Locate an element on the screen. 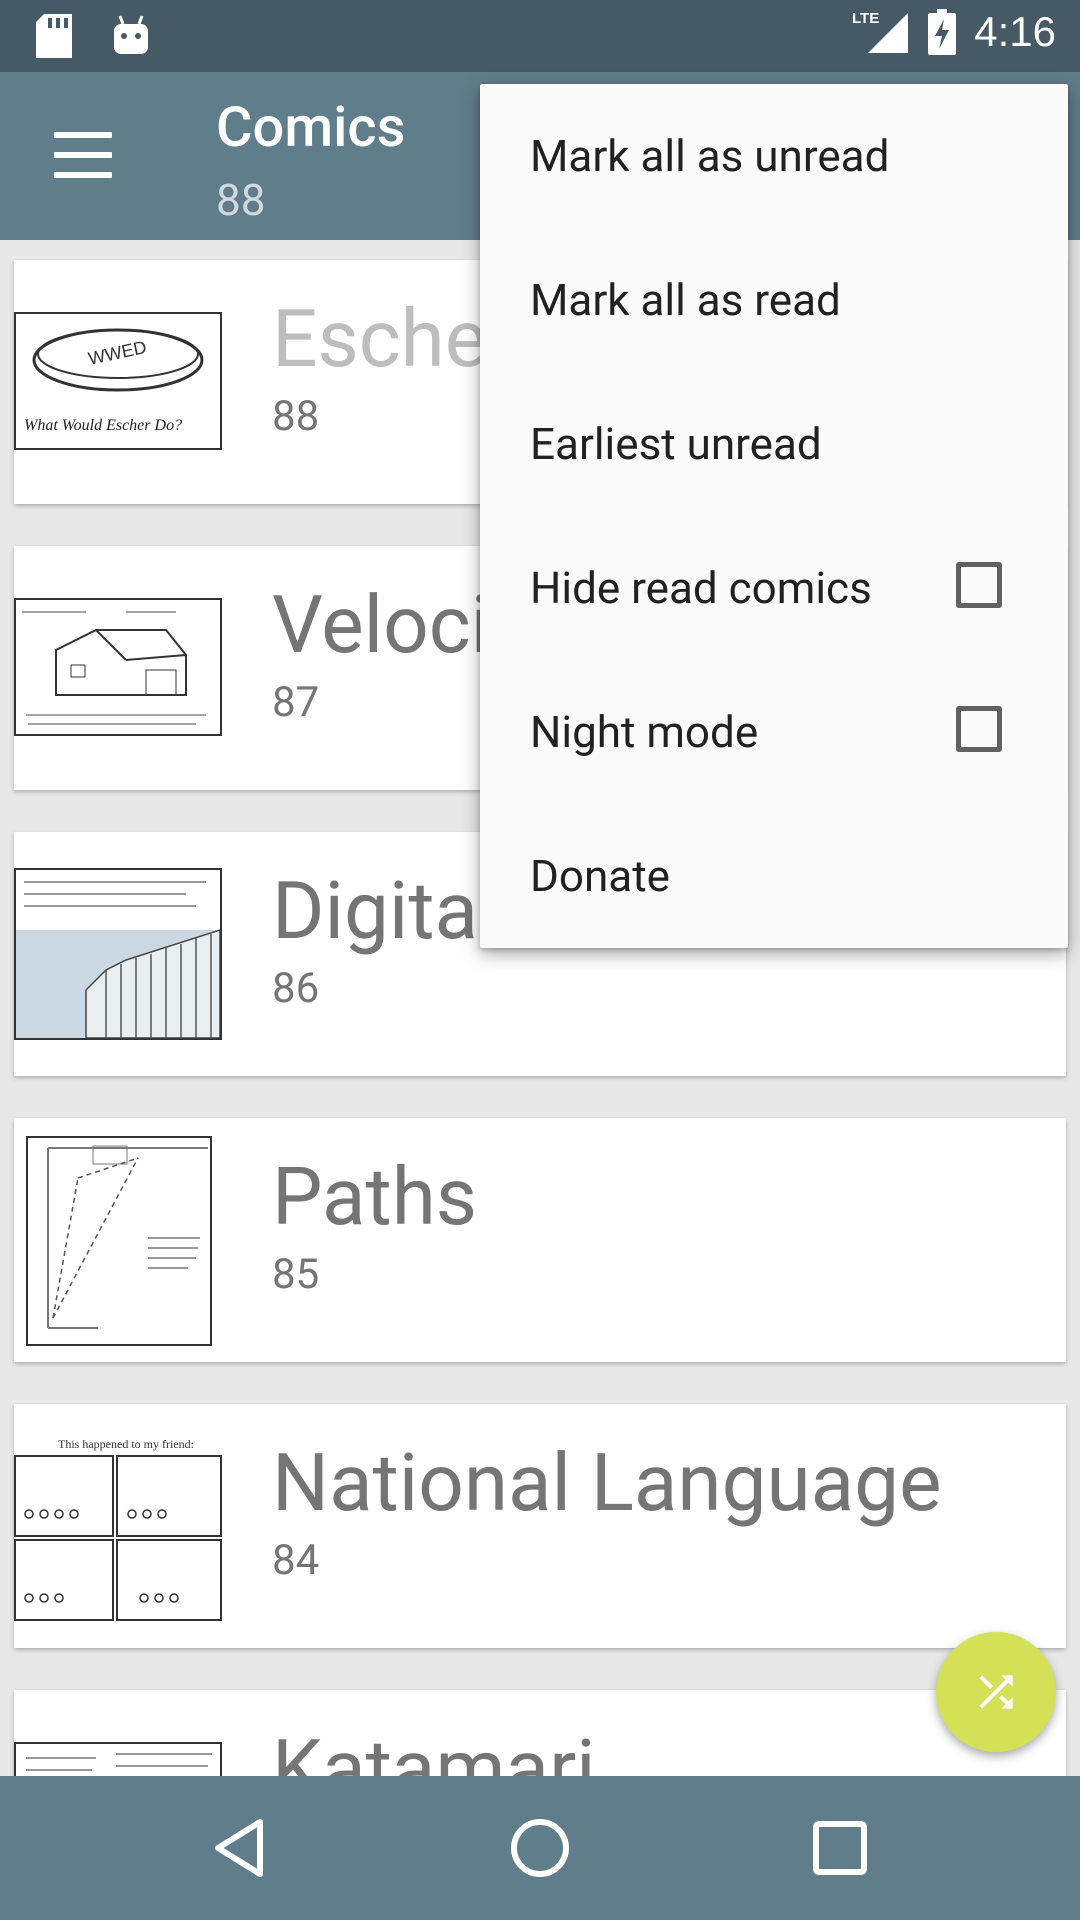  battery-charging-icon is located at coordinates (942, 32).